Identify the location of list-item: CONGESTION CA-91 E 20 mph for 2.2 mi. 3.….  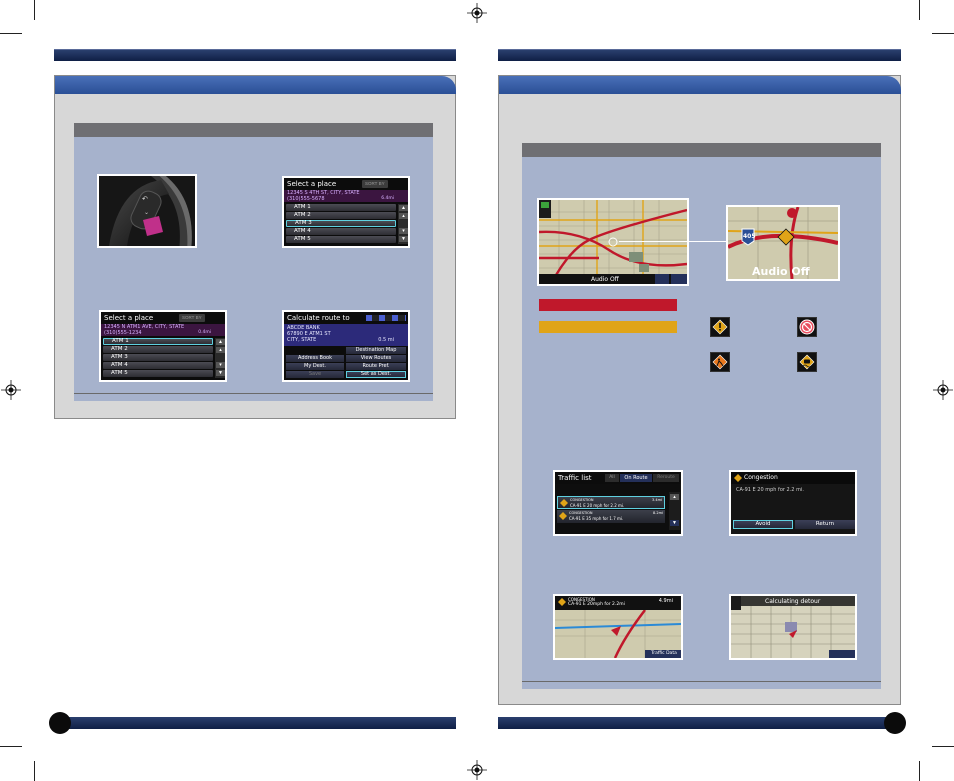
(611, 502).